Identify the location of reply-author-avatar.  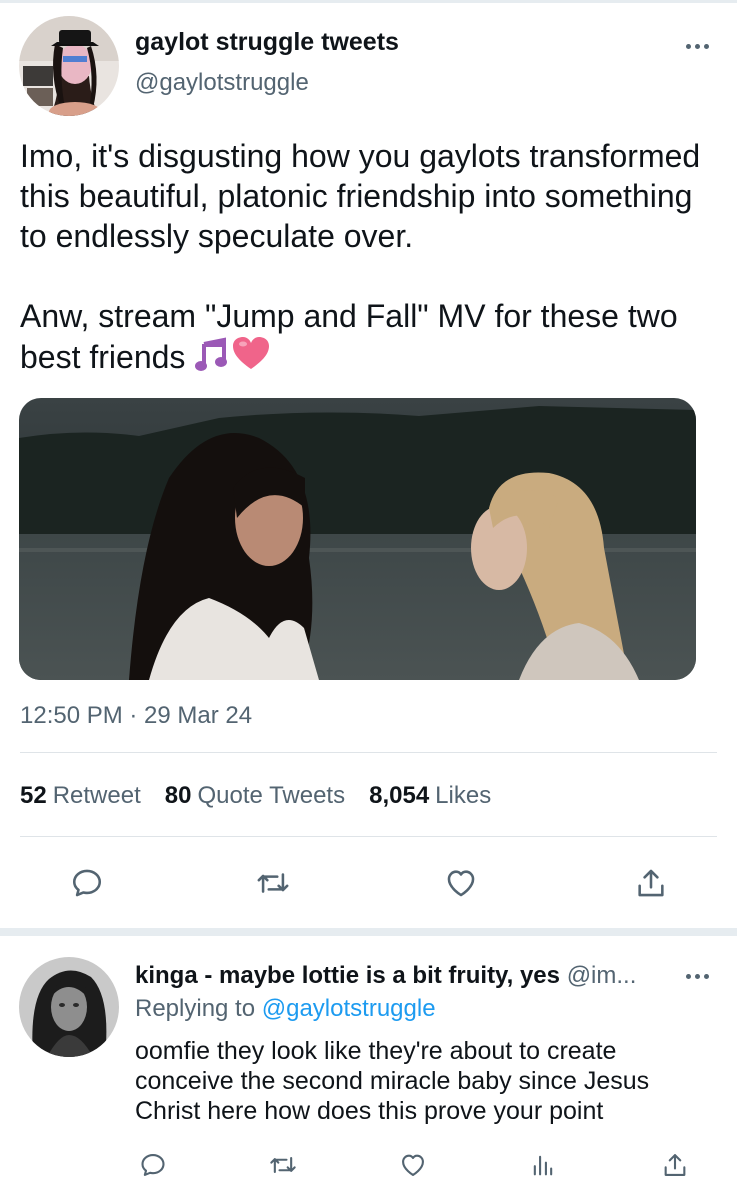
(69, 1007).